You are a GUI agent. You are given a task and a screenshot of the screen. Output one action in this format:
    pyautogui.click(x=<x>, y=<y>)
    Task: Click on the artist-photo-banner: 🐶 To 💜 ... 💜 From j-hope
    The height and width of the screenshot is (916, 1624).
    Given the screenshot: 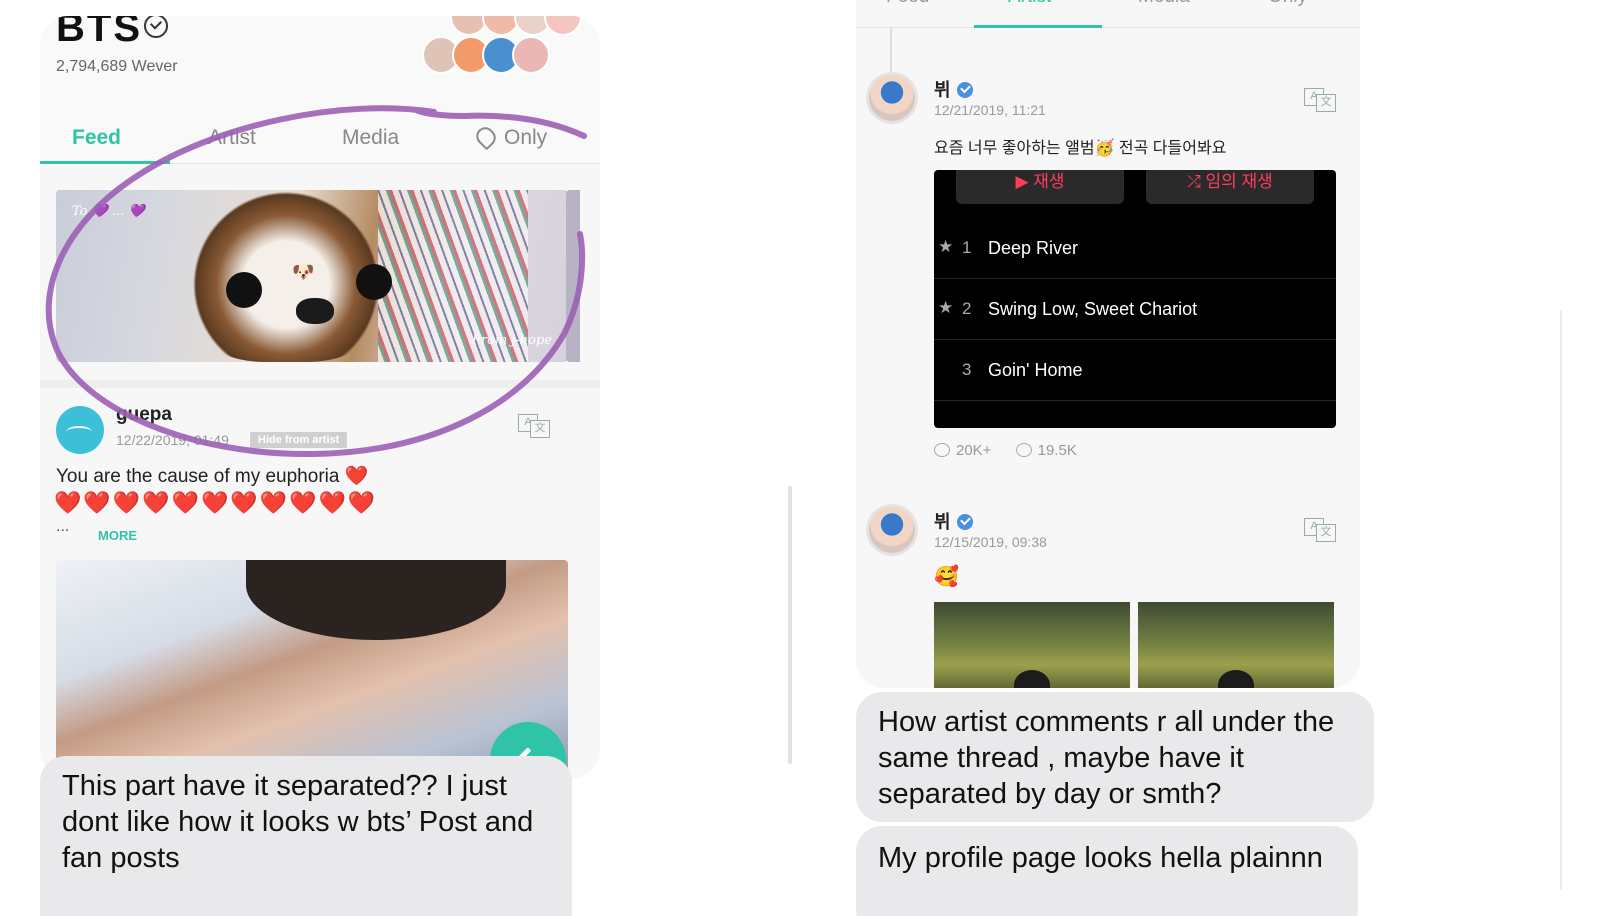 What is the action you would take?
    pyautogui.click(x=312, y=276)
    